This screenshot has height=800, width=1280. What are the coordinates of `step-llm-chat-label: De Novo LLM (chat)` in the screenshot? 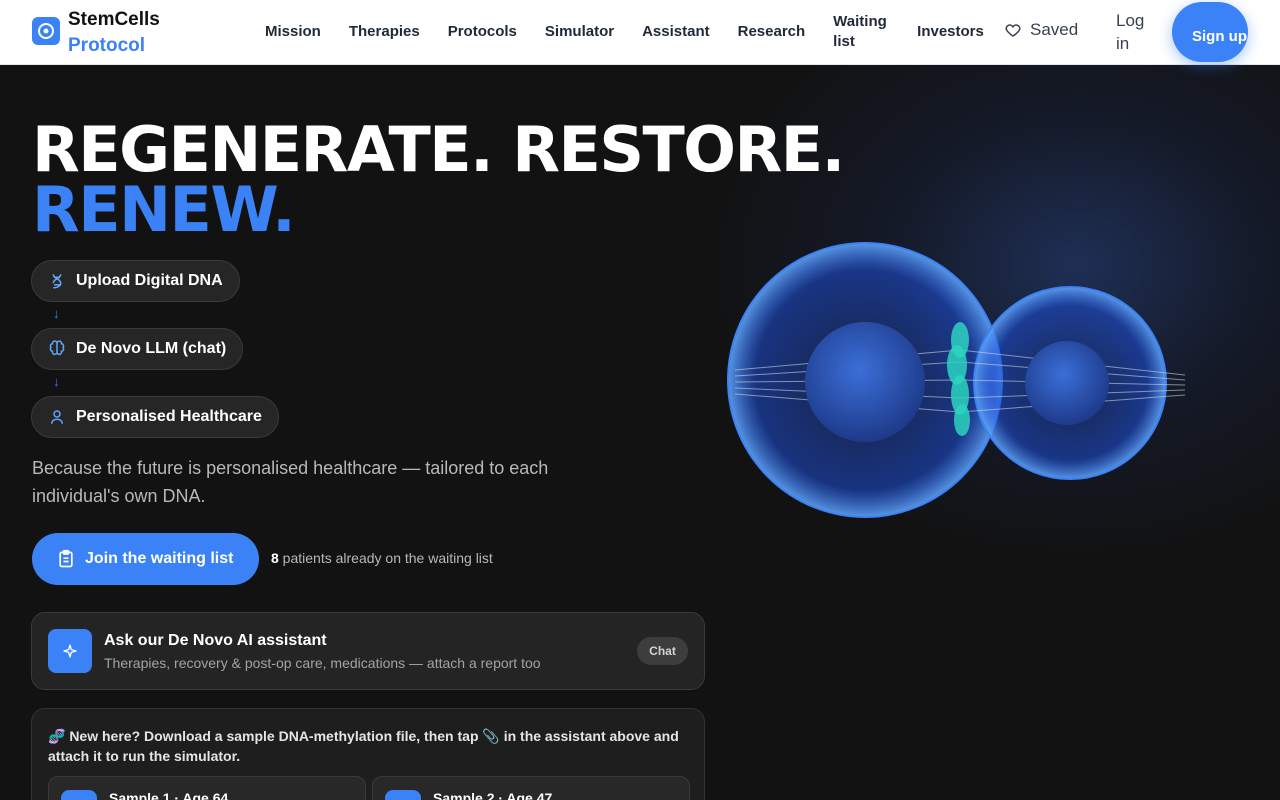 It's located at (151, 348).